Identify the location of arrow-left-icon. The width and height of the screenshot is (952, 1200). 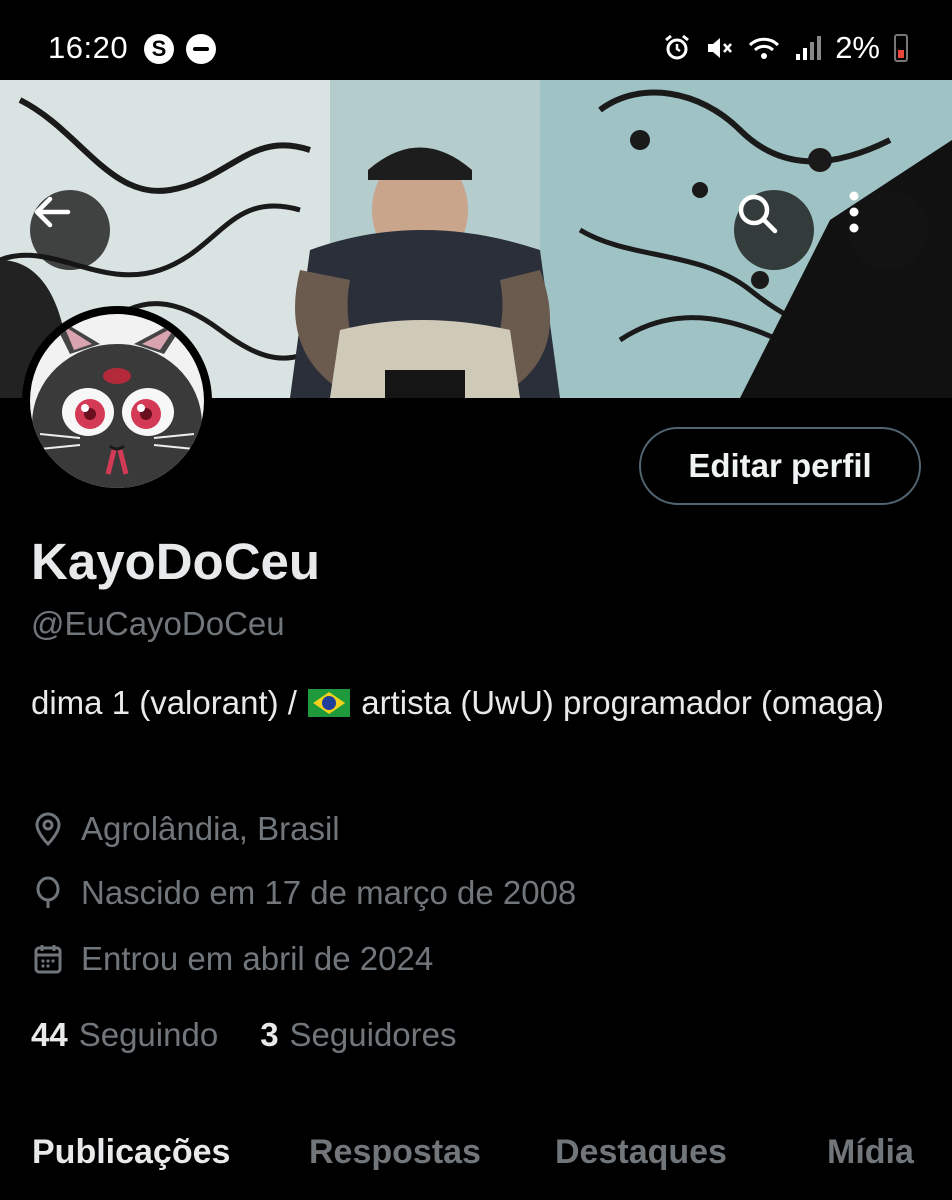
(52, 212).